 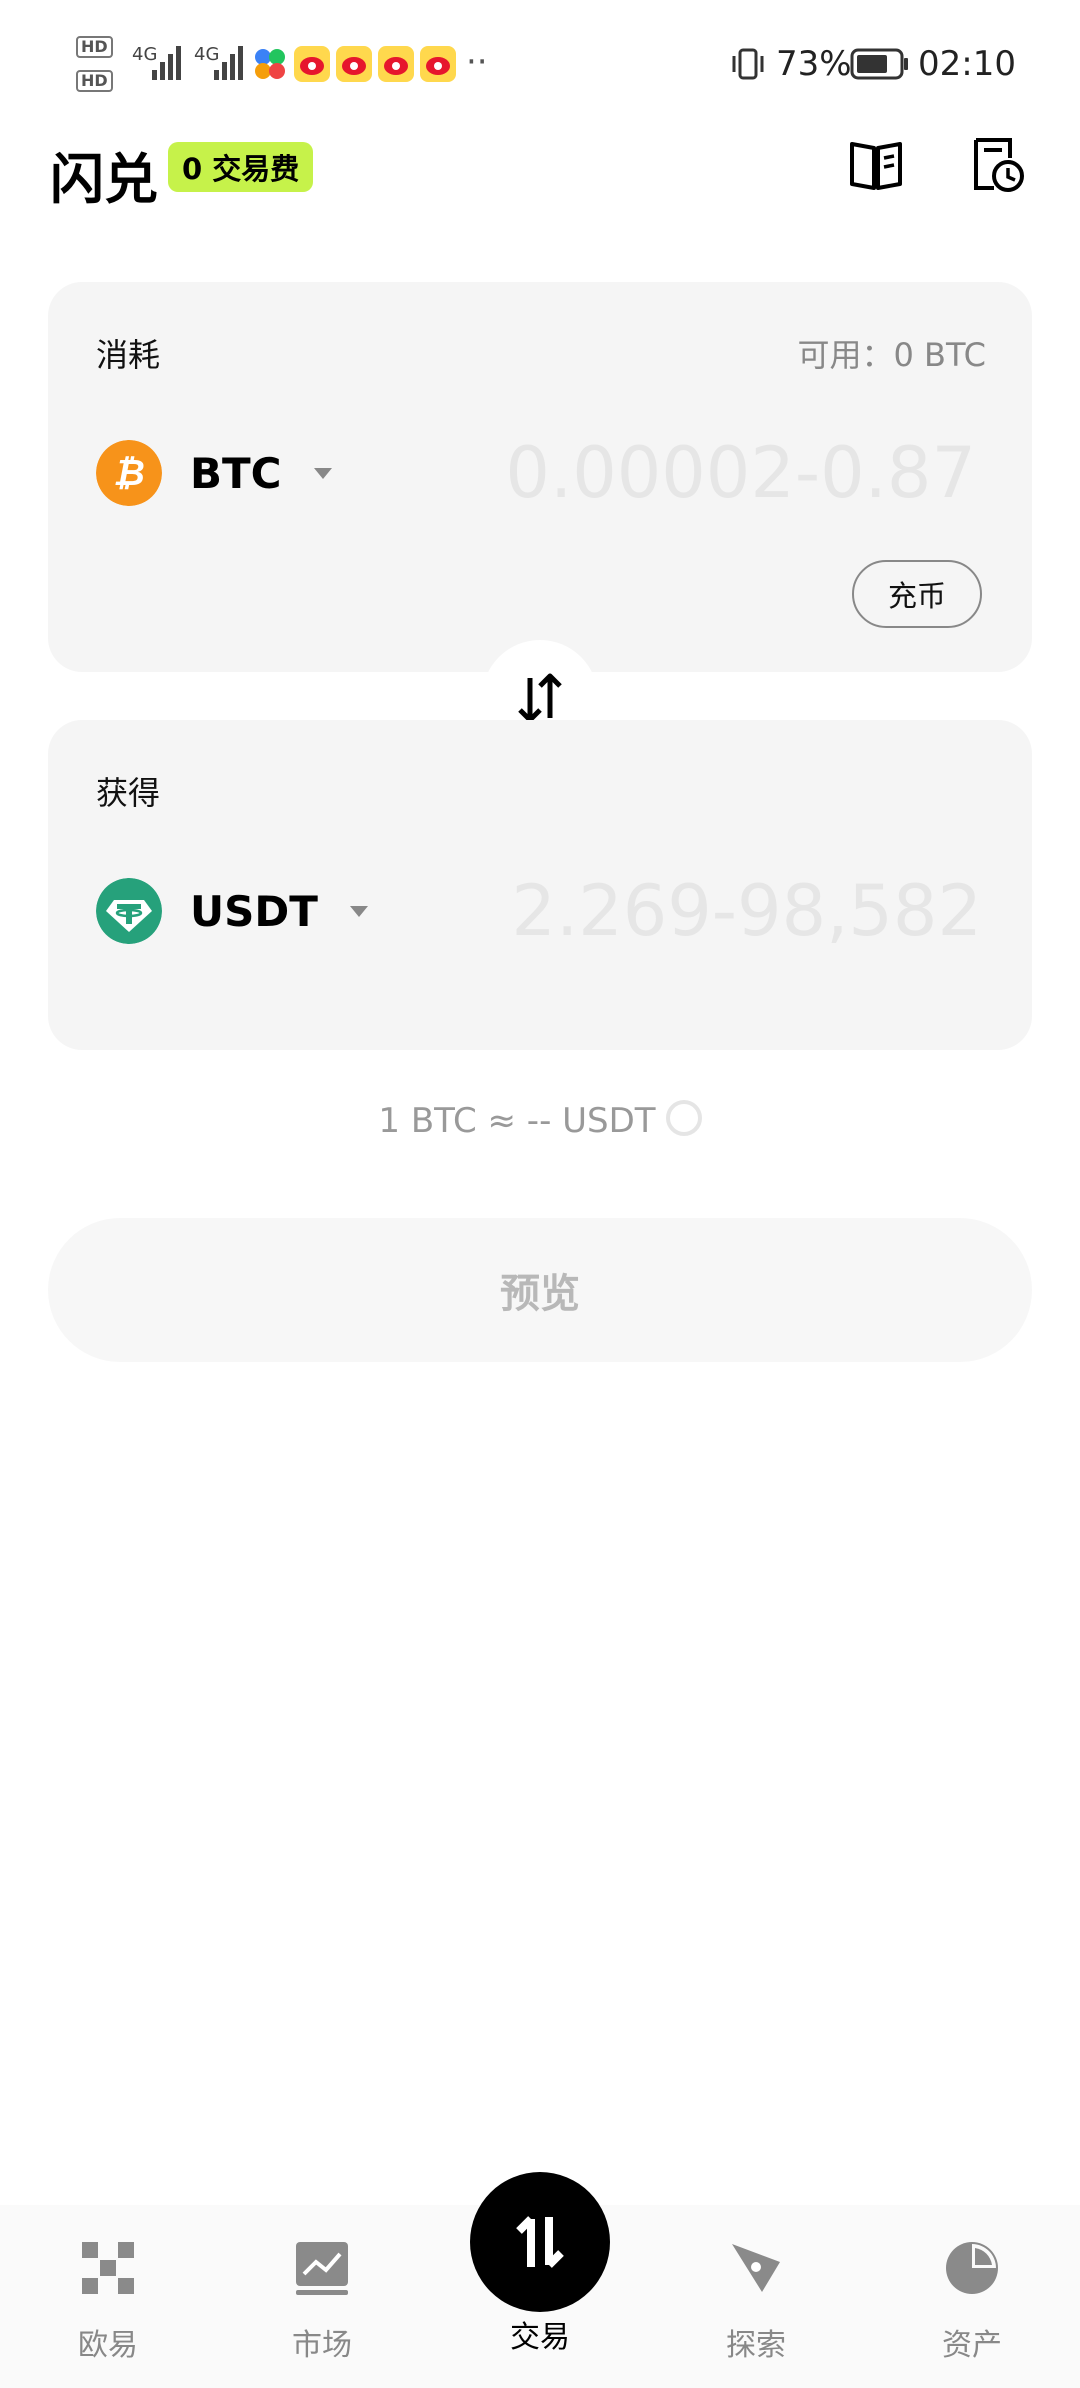 I want to click on receive-coin-name: USDT, so click(x=254, y=911).